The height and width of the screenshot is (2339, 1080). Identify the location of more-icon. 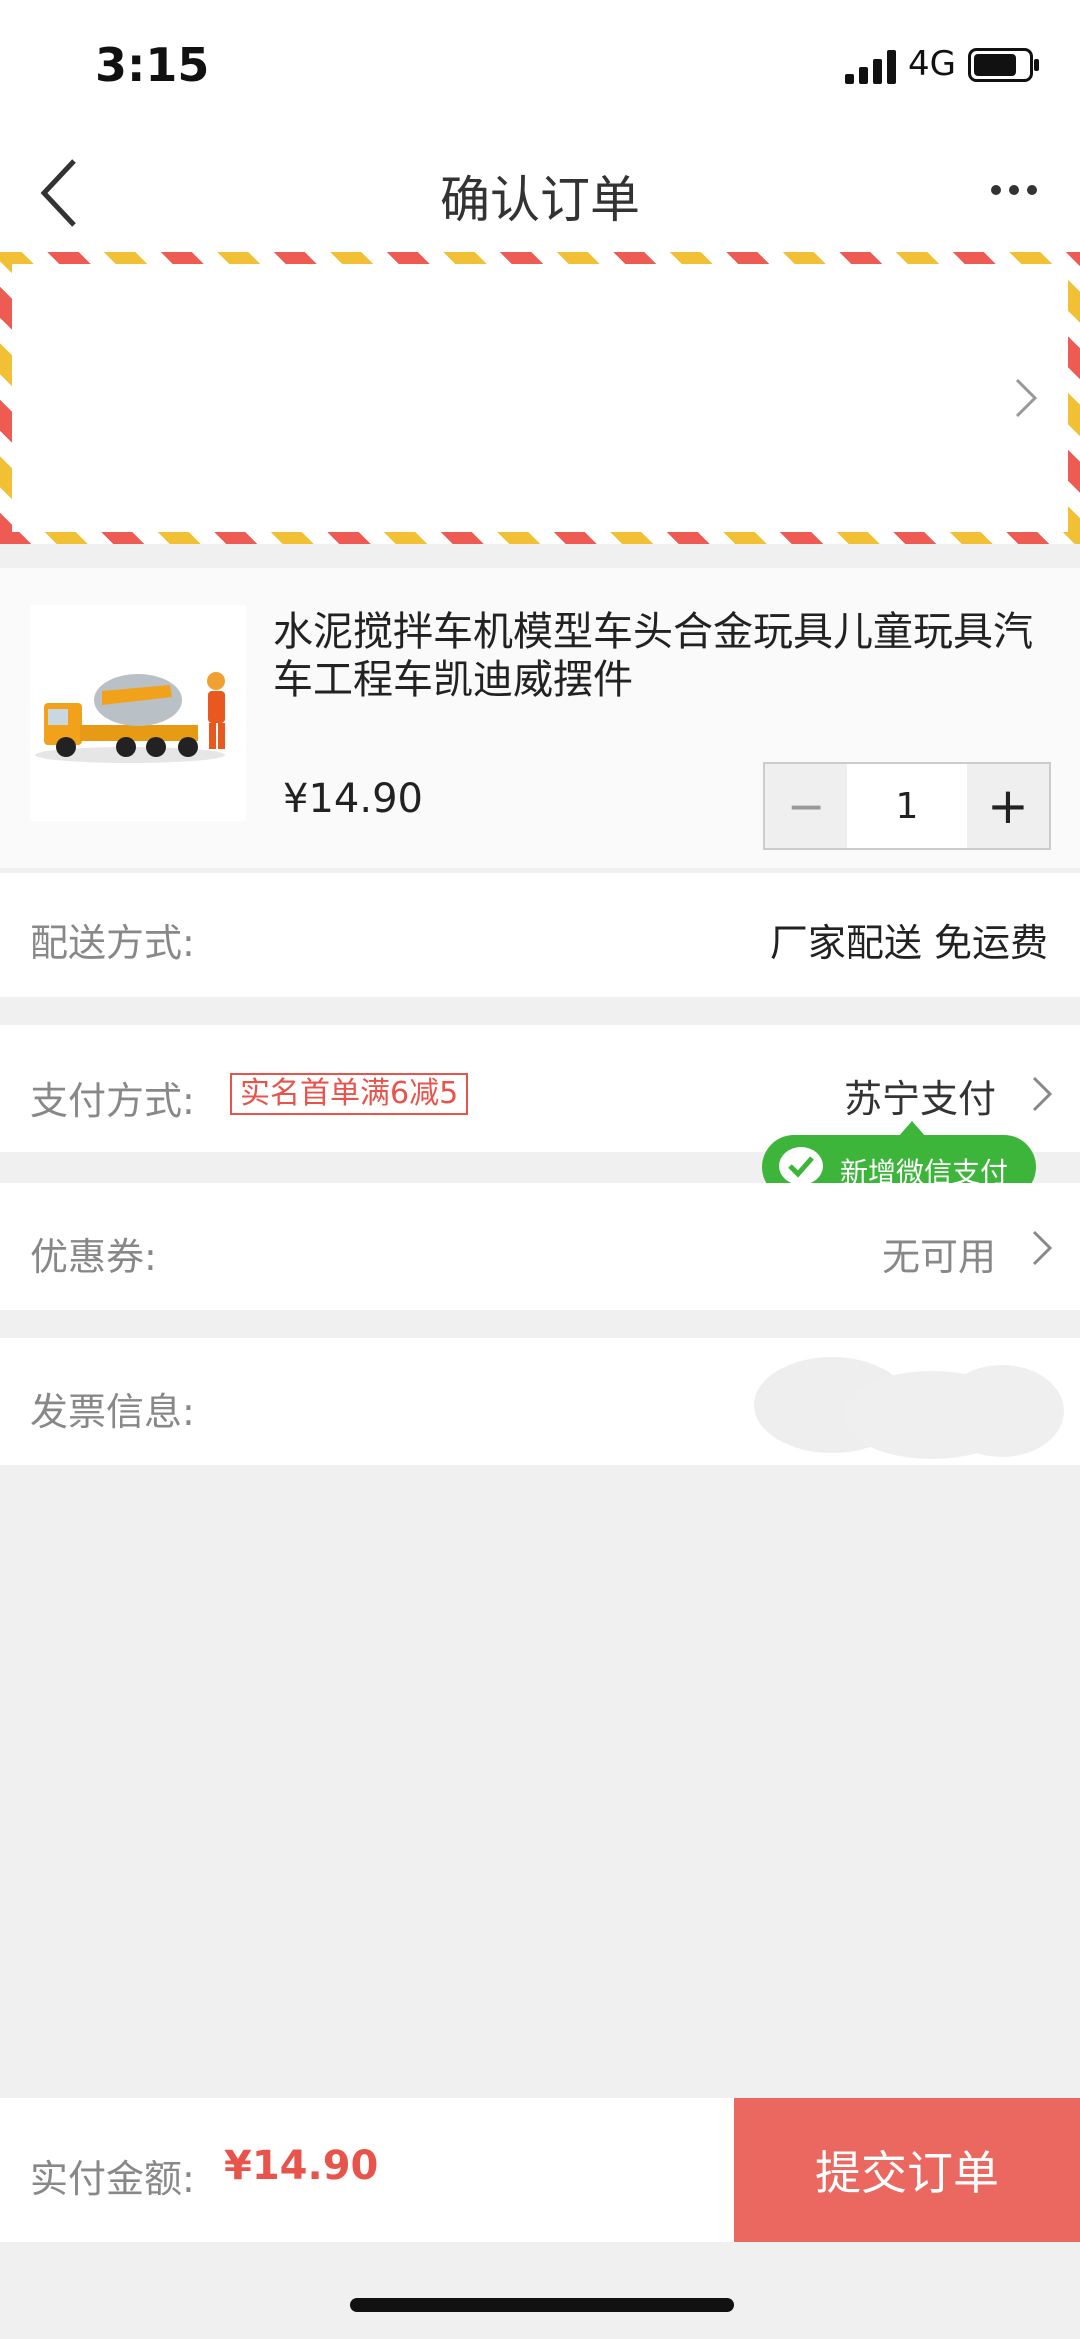
(1014, 190).